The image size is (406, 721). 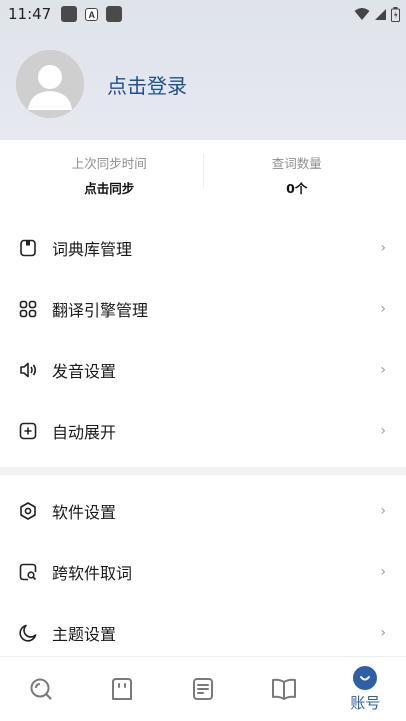 I want to click on speaker-icon, so click(x=28, y=370).